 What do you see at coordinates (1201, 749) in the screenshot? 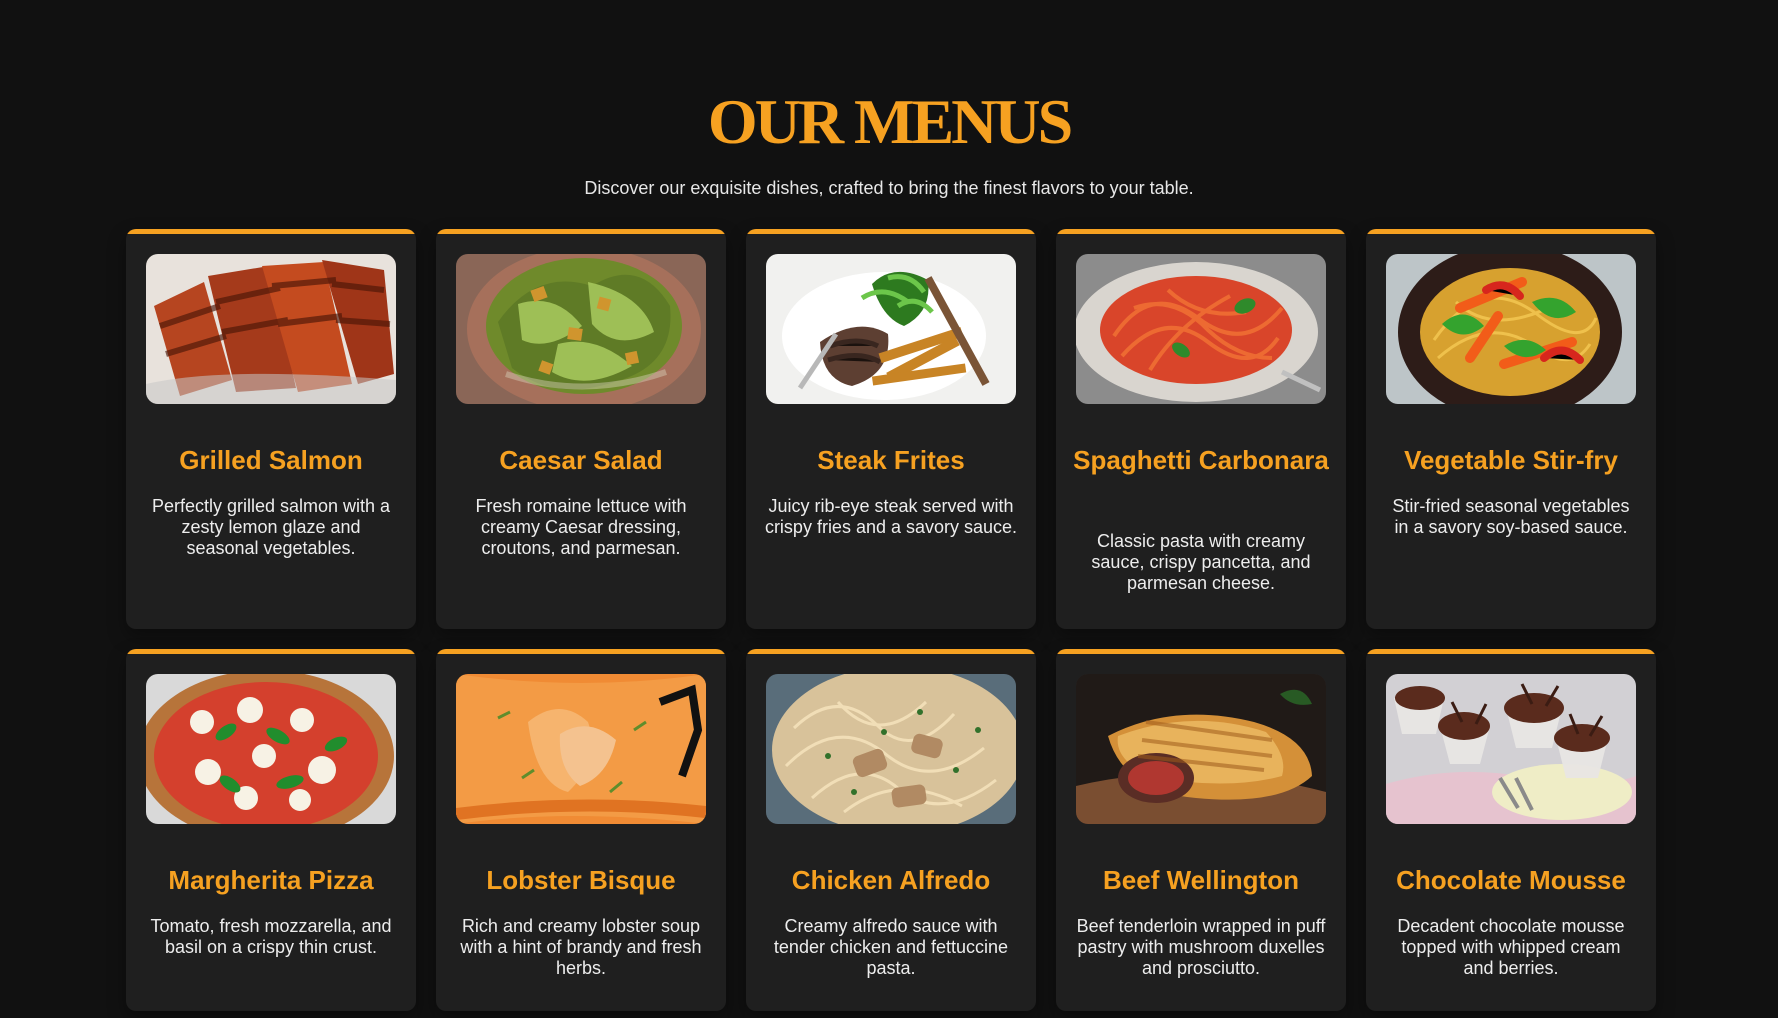
I see `beef-wellington-image` at bounding box center [1201, 749].